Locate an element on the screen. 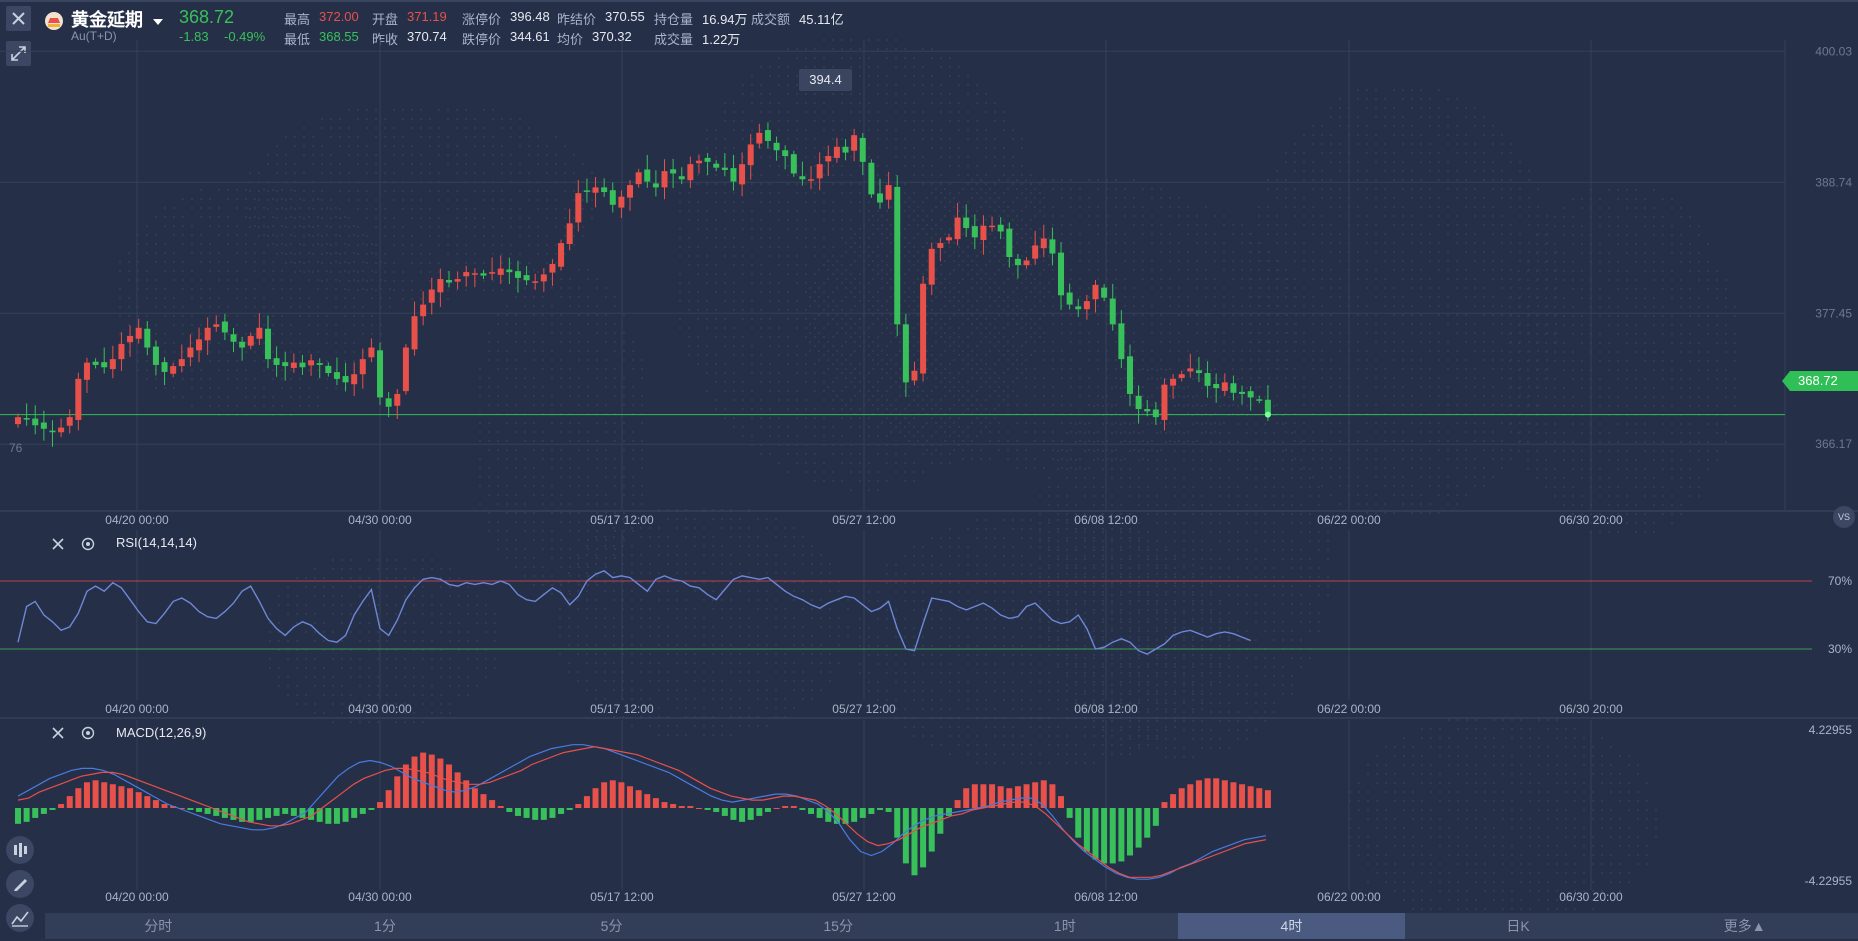 This screenshot has height=941, width=1858. x-tick-label: 04/30 00:00 is located at coordinates (380, 520).